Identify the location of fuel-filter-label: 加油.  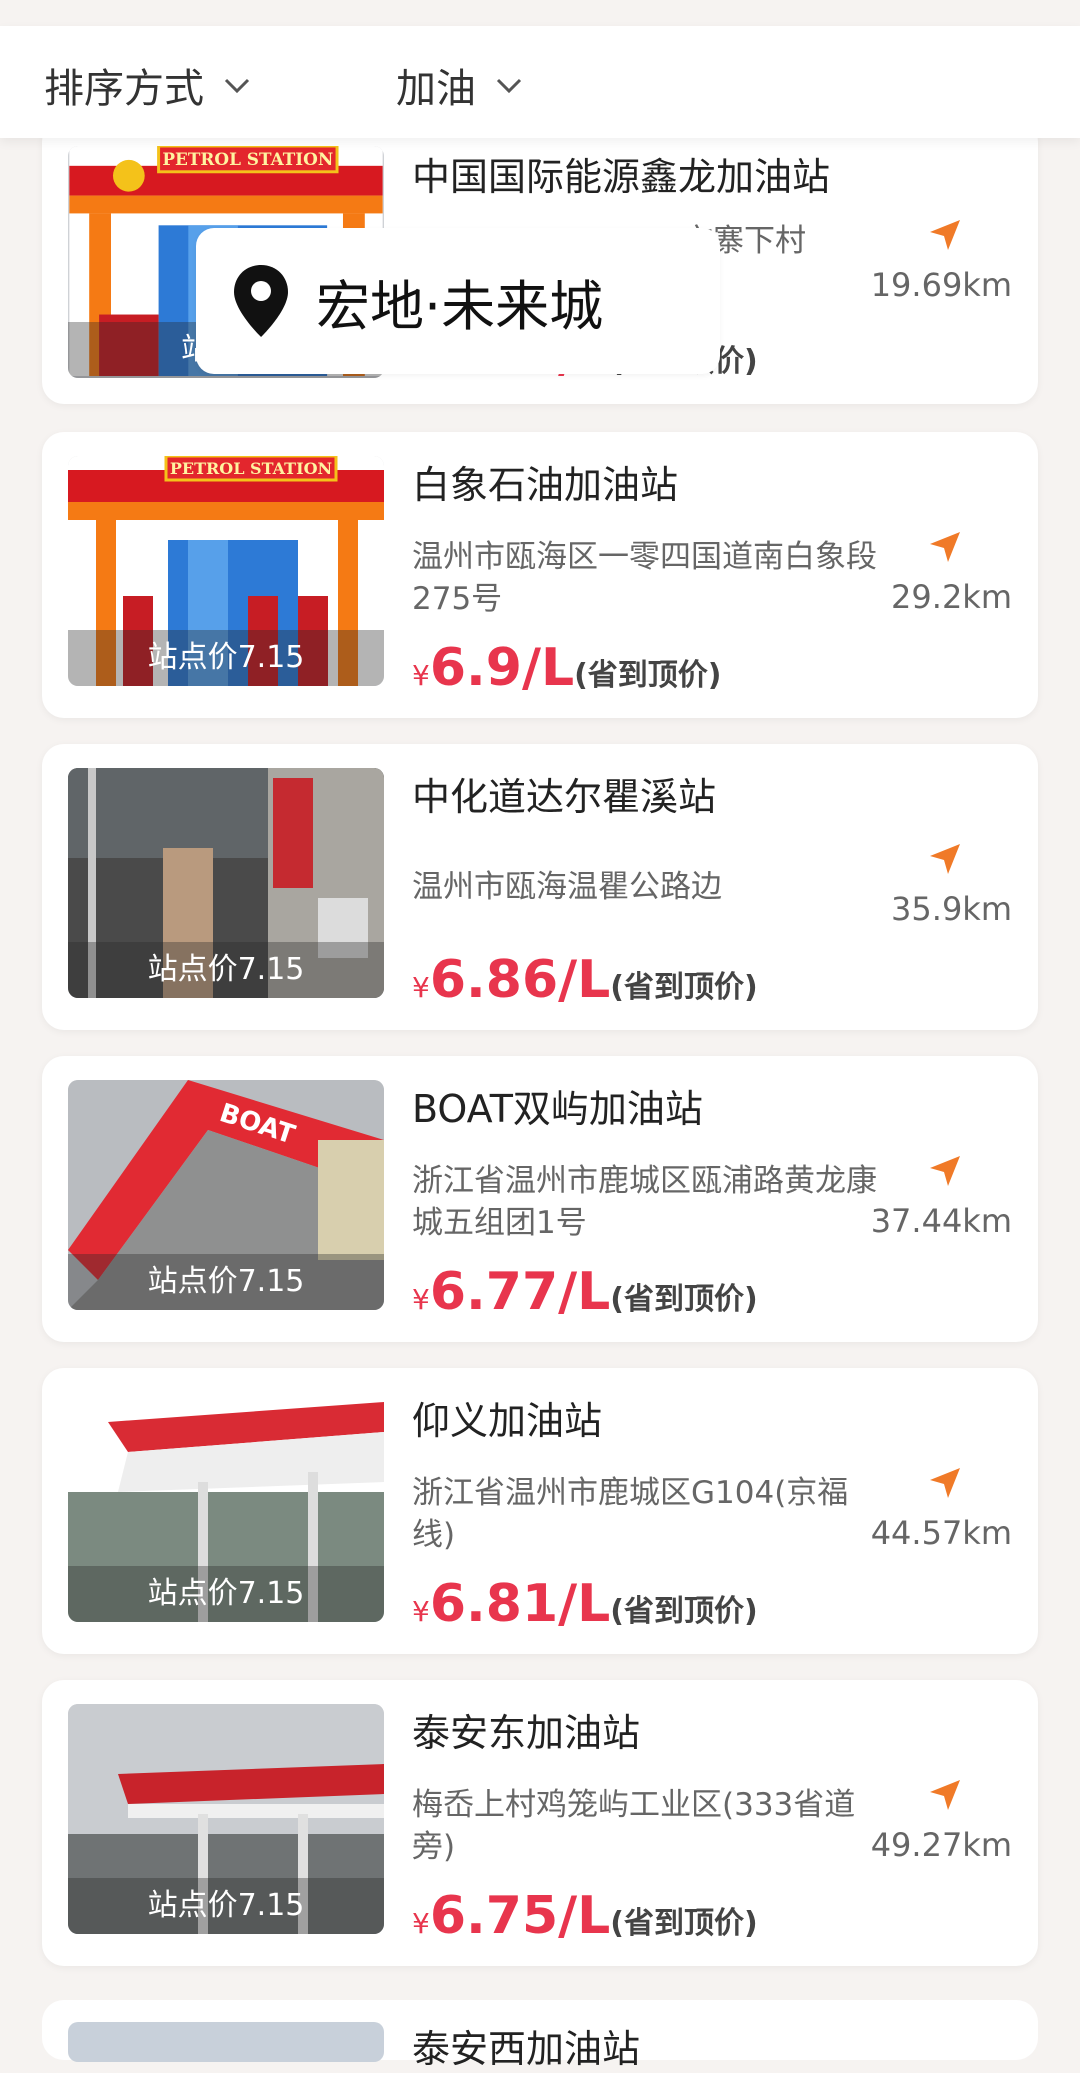
(436, 89).